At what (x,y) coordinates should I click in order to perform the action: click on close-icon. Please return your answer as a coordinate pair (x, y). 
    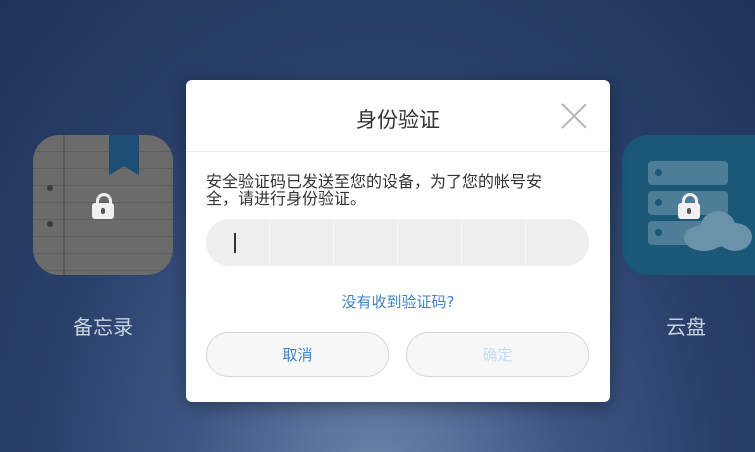
    Looking at the image, I should click on (574, 116).